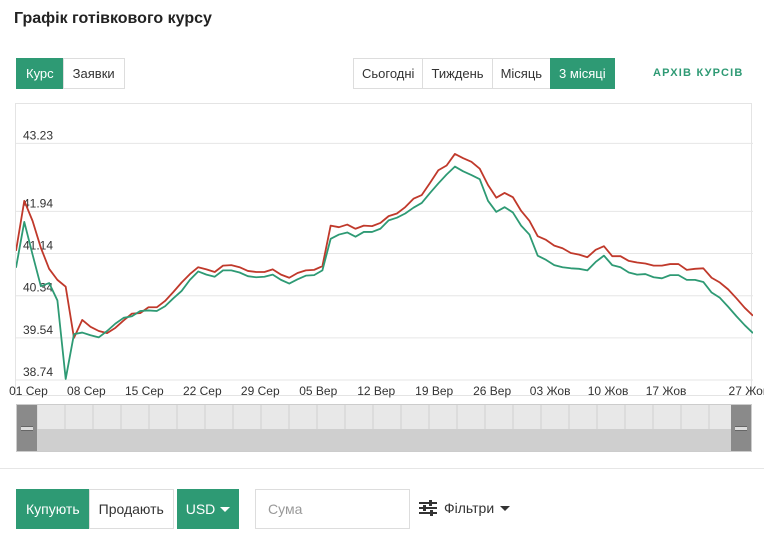  Describe the element at coordinates (492, 391) in the screenshot. I see `x-tick-label: 26 Вер` at that location.